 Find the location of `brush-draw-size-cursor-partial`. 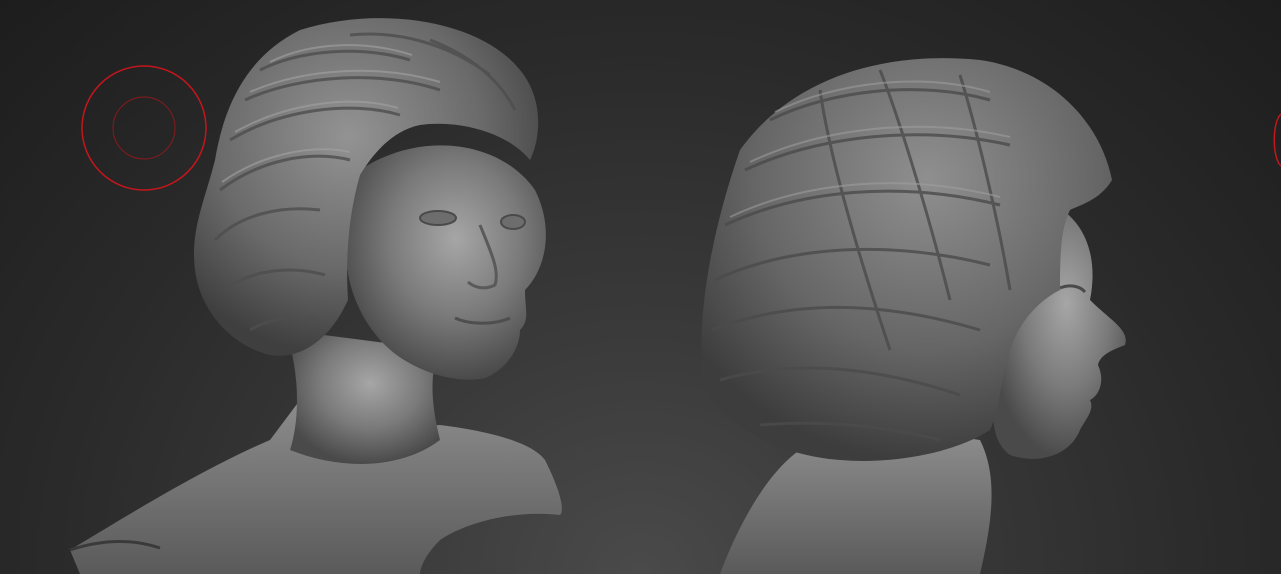

brush-draw-size-cursor-partial is located at coordinates (1277, 140).